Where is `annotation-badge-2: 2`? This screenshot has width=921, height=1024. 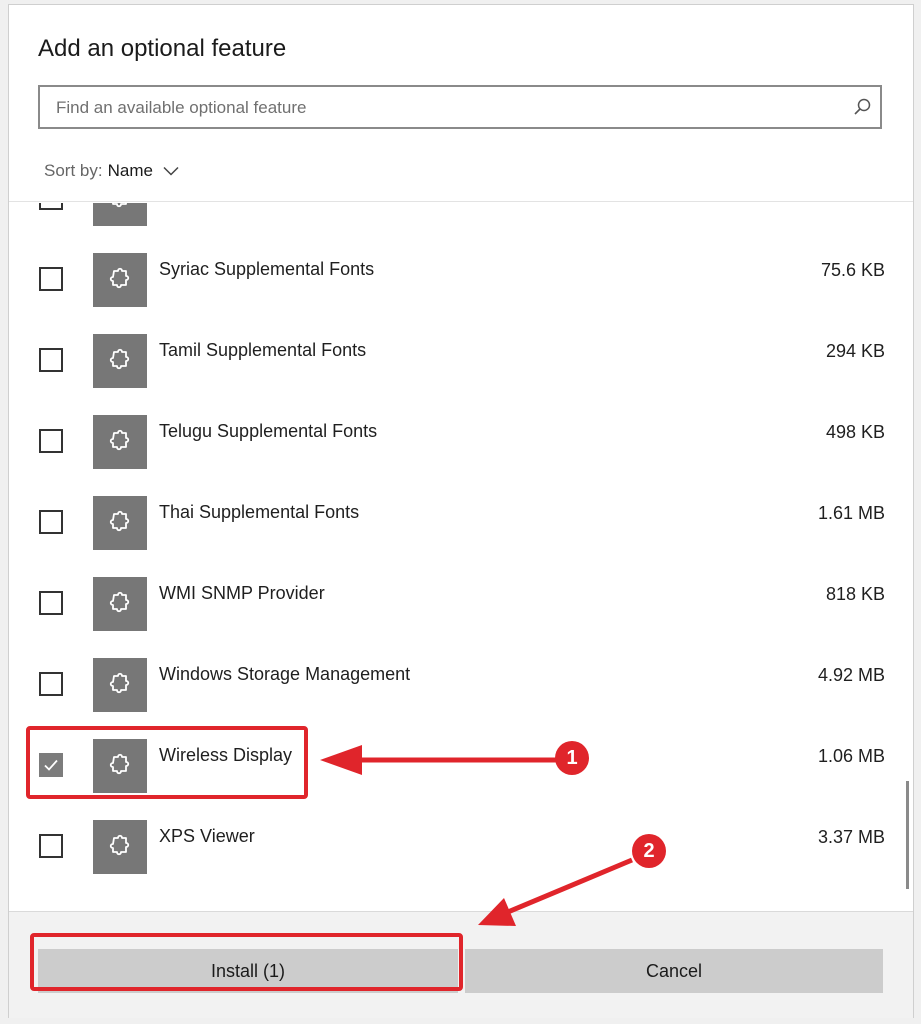
annotation-badge-2: 2 is located at coordinates (649, 851).